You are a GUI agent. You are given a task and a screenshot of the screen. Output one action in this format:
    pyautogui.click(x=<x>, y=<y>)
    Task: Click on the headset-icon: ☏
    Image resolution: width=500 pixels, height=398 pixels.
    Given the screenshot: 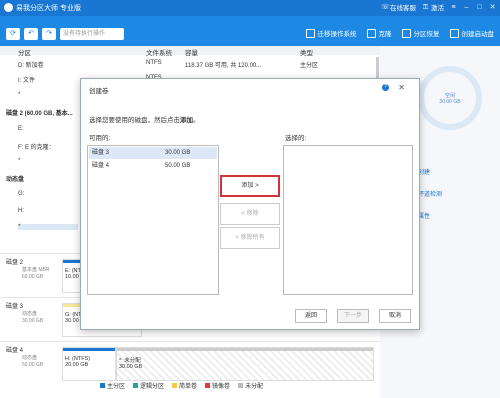 What is the action you would take?
    pyautogui.click(x=385, y=7)
    